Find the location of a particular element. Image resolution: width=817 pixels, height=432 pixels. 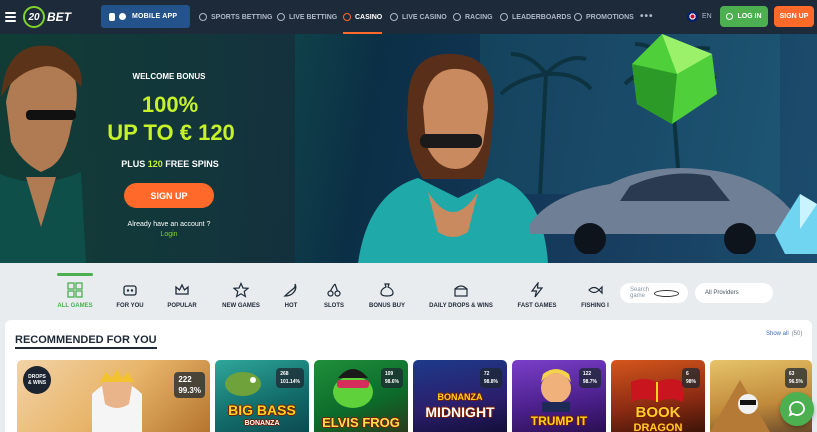

category-label: POPULAR is located at coordinates (182, 306).